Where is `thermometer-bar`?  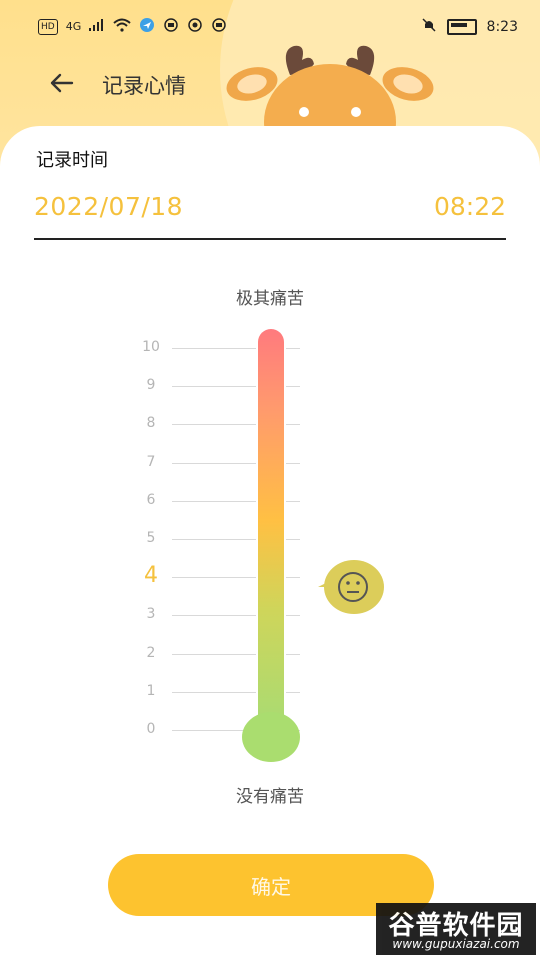
thermometer-bar is located at coordinates (271, 529).